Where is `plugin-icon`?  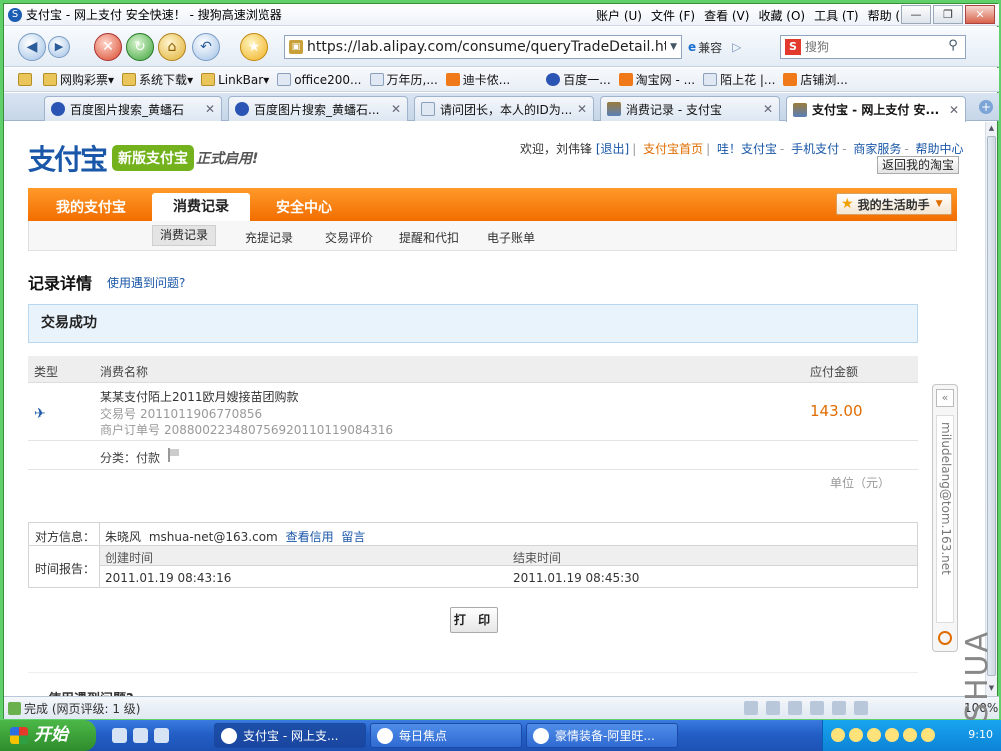
plugin-icon is located at coordinates (751, 708).